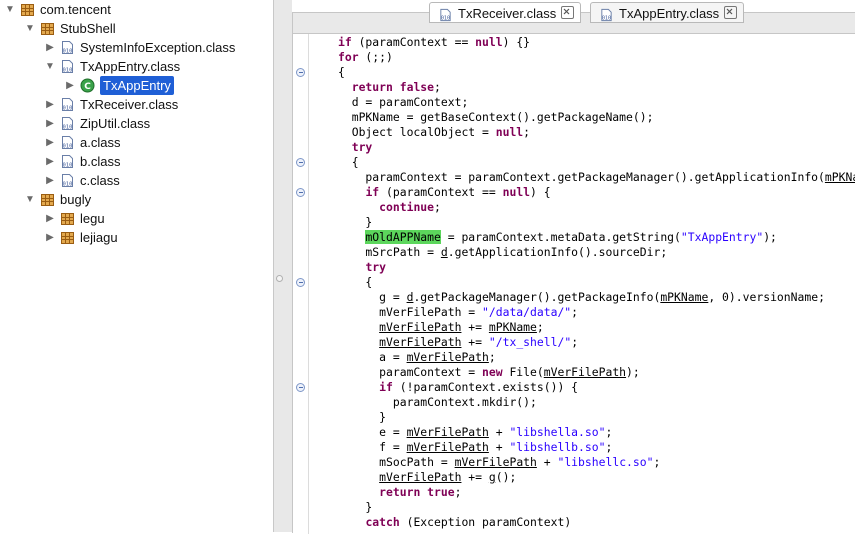 This screenshot has height=534, width=855. Describe the element at coordinates (136, 161) in the screenshot. I see `tree-item: ▶ 010 b.class` at that location.